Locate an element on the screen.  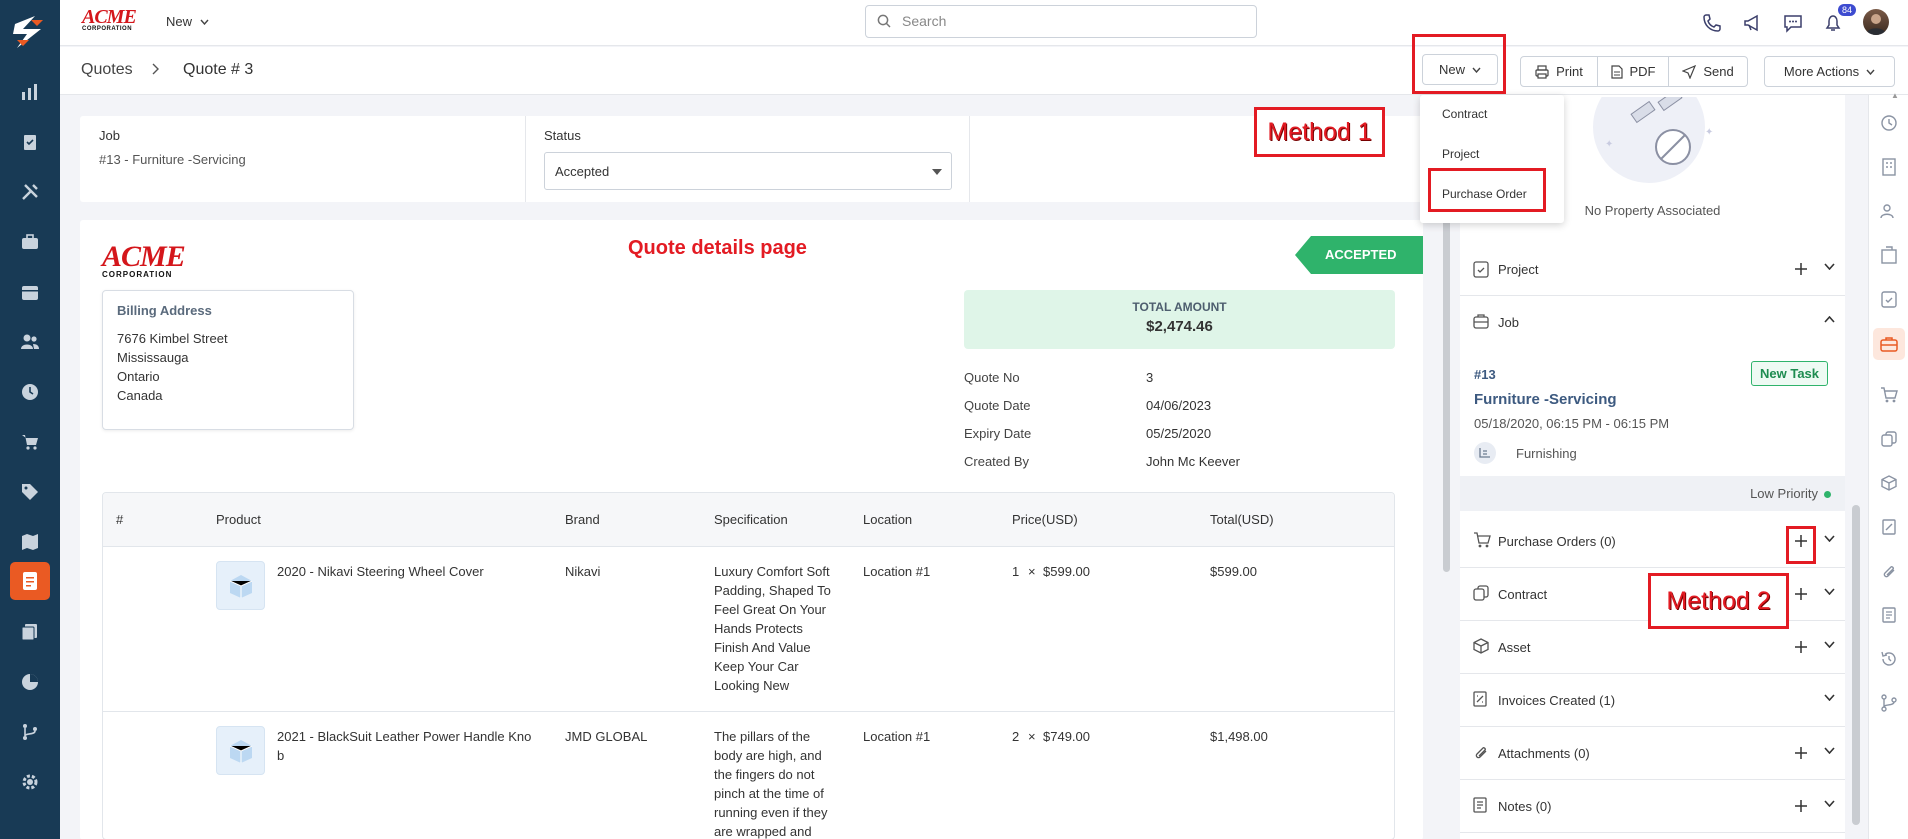
quote-no-value: 3 is located at coordinates (1150, 377).